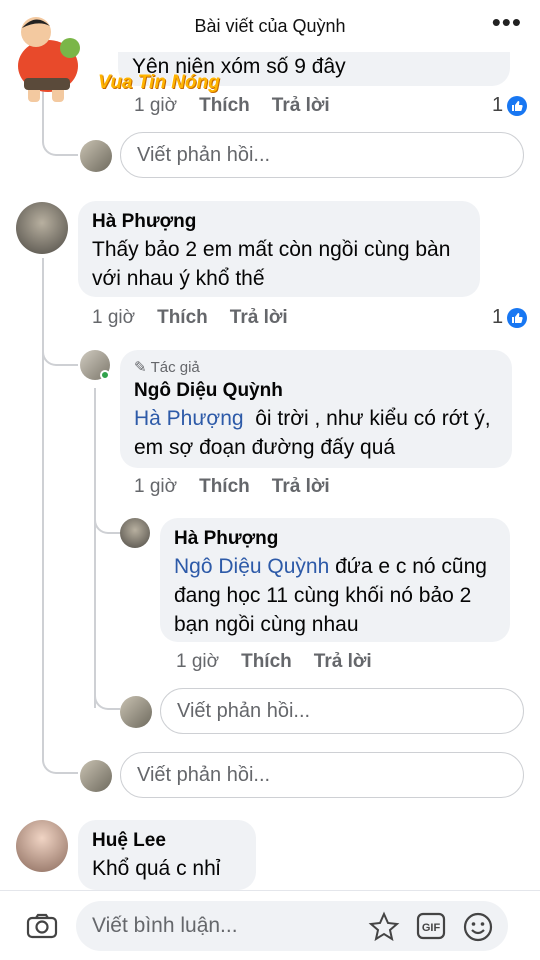 The height and width of the screenshot is (960, 540). Describe the element at coordinates (156, 868) in the screenshot. I see `comment-text: Khổ quá c nhỉ` at that location.